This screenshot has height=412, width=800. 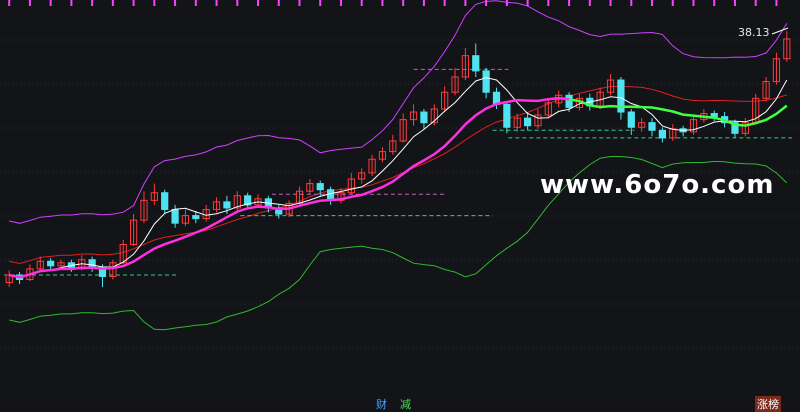 I want to click on top-dots, so click(x=393, y=3).